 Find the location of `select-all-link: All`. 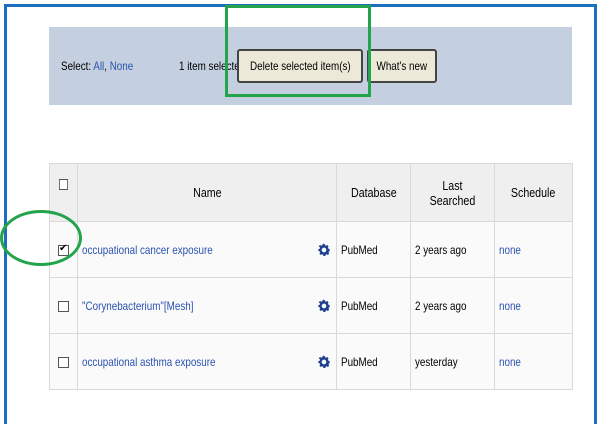

select-all-link: All is located at coordinates (98, 66).